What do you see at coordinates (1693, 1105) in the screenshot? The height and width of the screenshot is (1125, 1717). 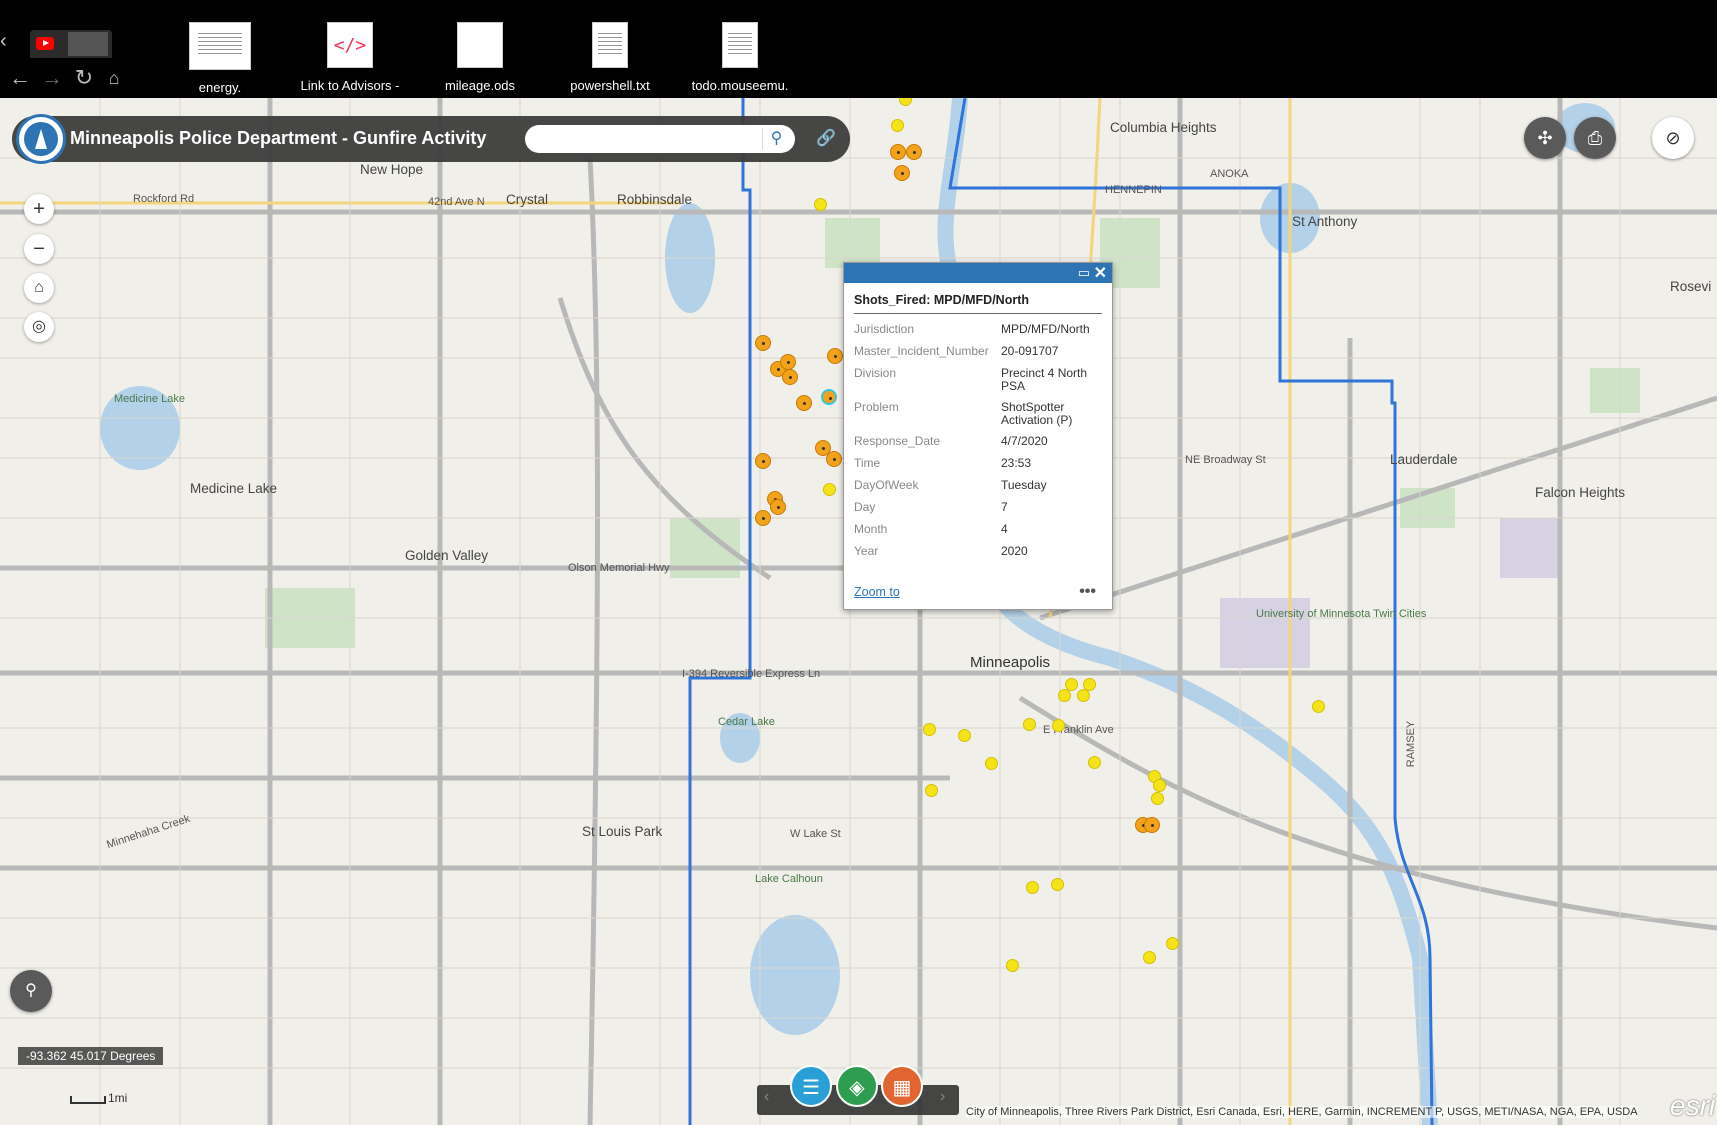 I see `esri-logo: esri` at bounding box center [1693, 1105].